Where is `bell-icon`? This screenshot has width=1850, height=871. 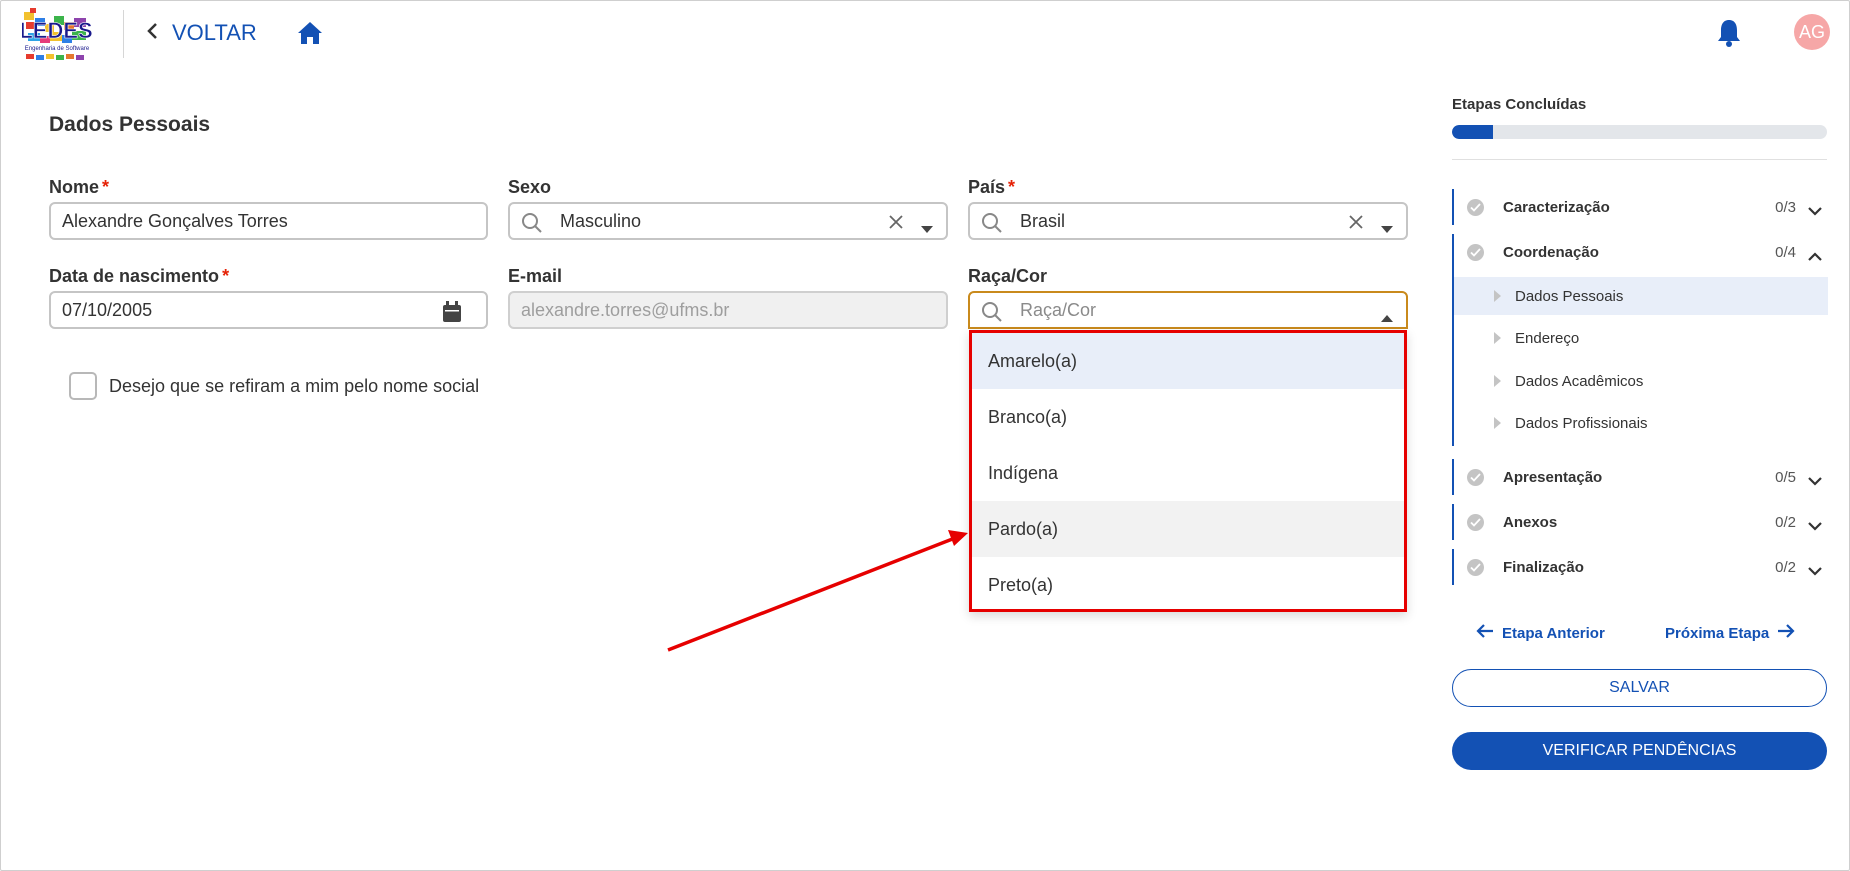
bell-icon is located at coordinates (1729, 33).